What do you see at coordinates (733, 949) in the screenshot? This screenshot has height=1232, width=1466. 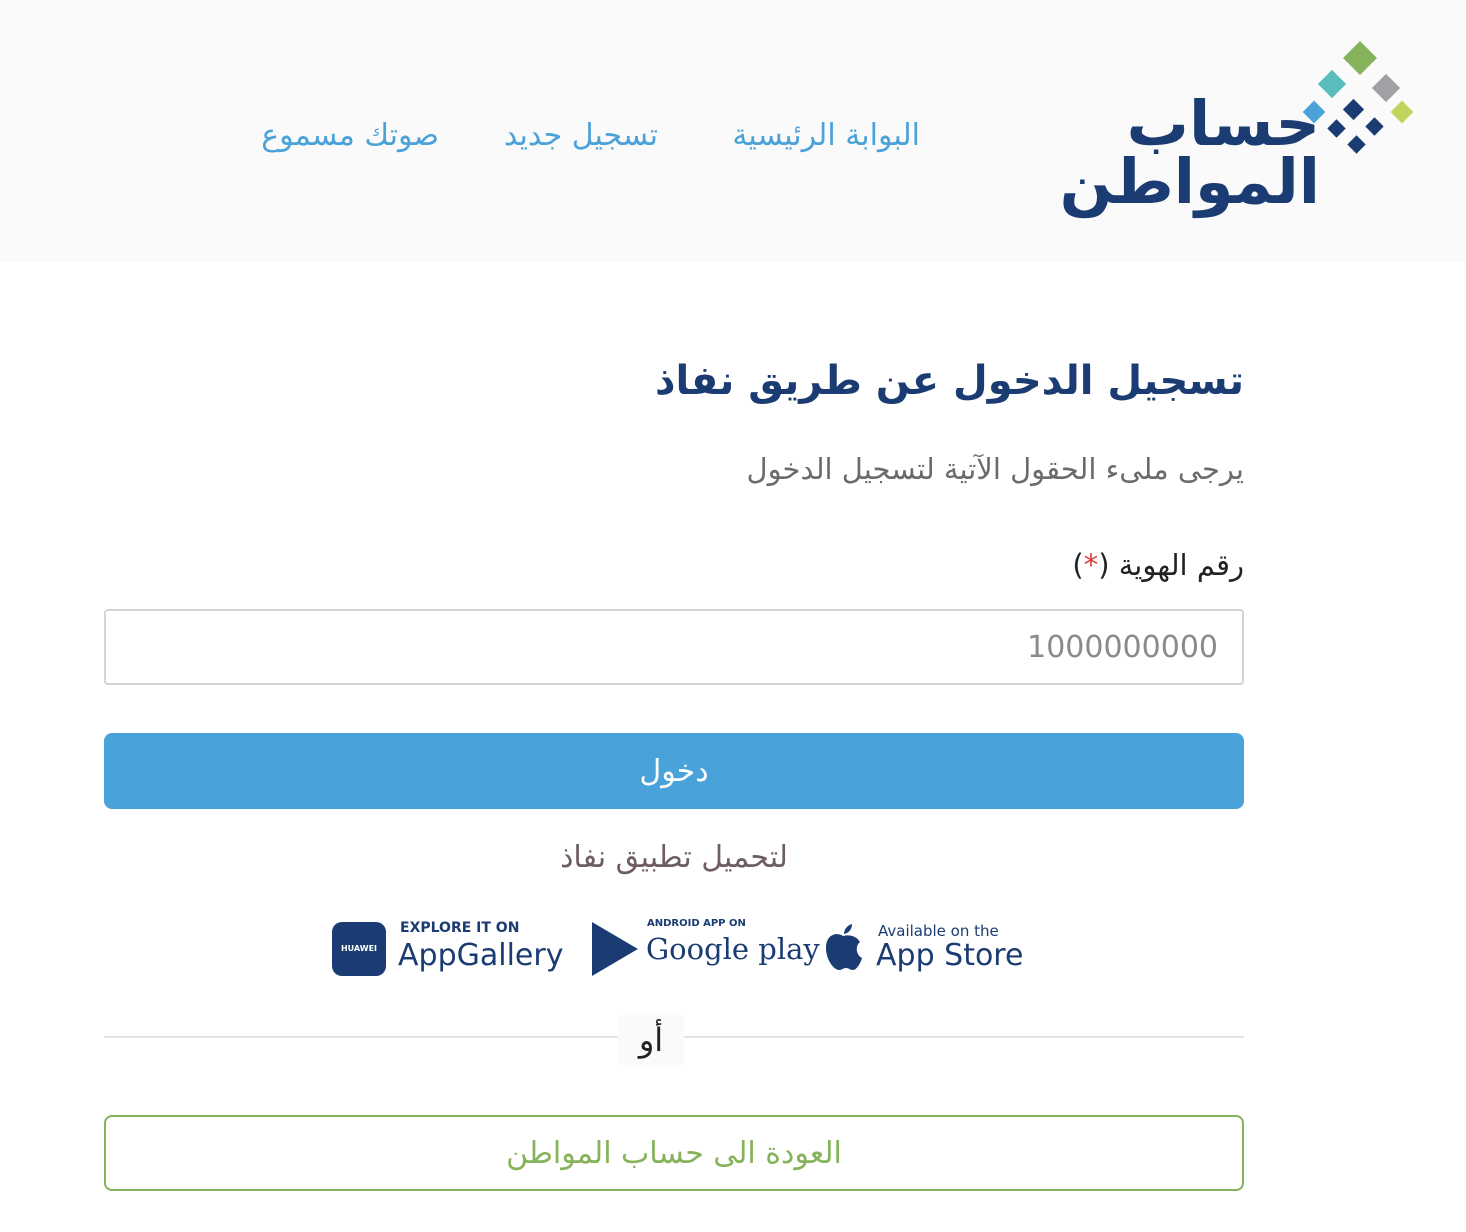 I see `store-big-text: Google play` at bounding box center [733, 949].